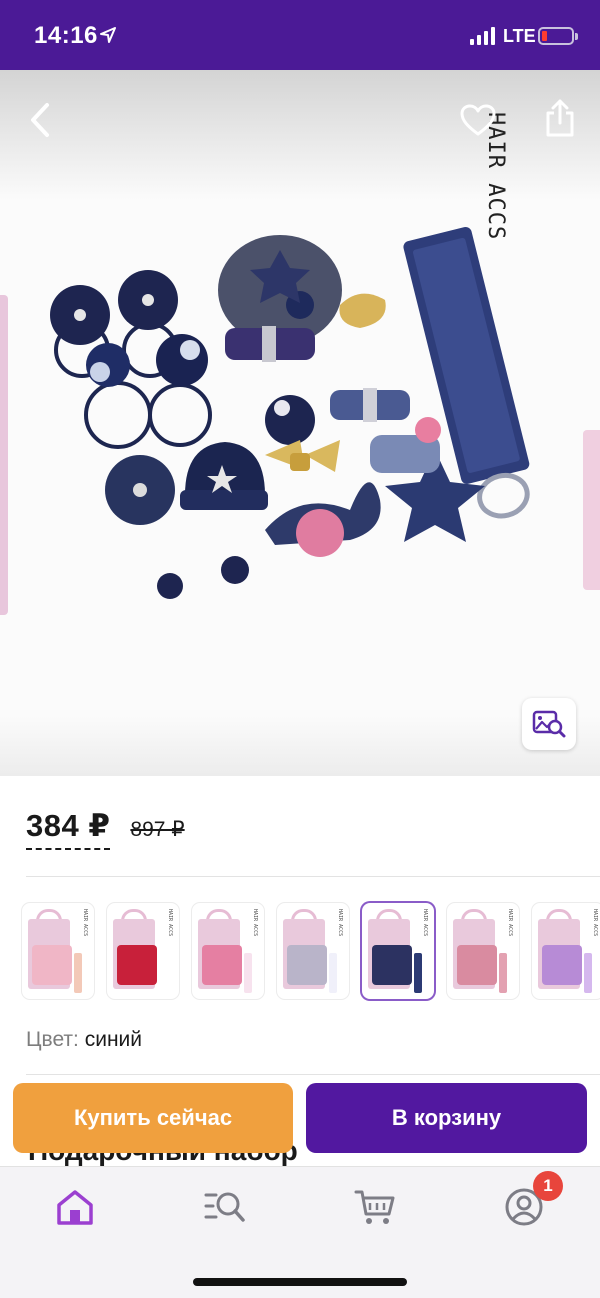 The height and width of the screenshot is (1298, 600). What do you see at coordinates (66, 35) in the screenshot?
I see `status-time: 14:16` at bounding box center [66, 35].